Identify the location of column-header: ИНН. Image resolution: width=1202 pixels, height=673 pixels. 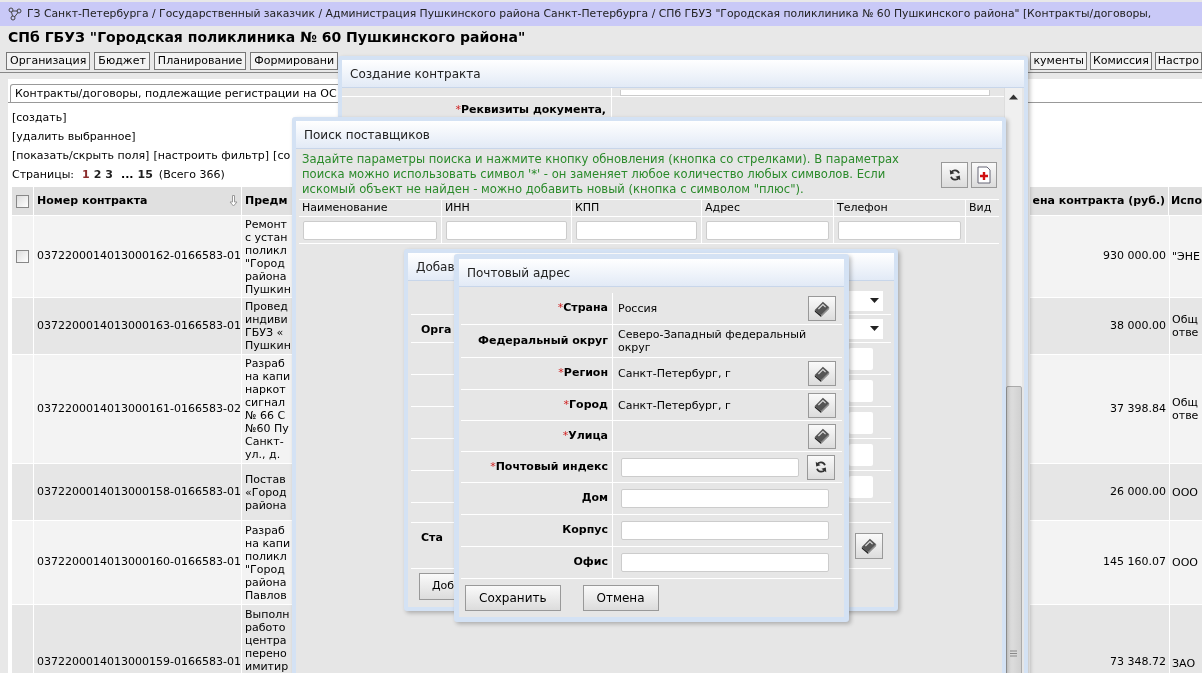
(457, 207).